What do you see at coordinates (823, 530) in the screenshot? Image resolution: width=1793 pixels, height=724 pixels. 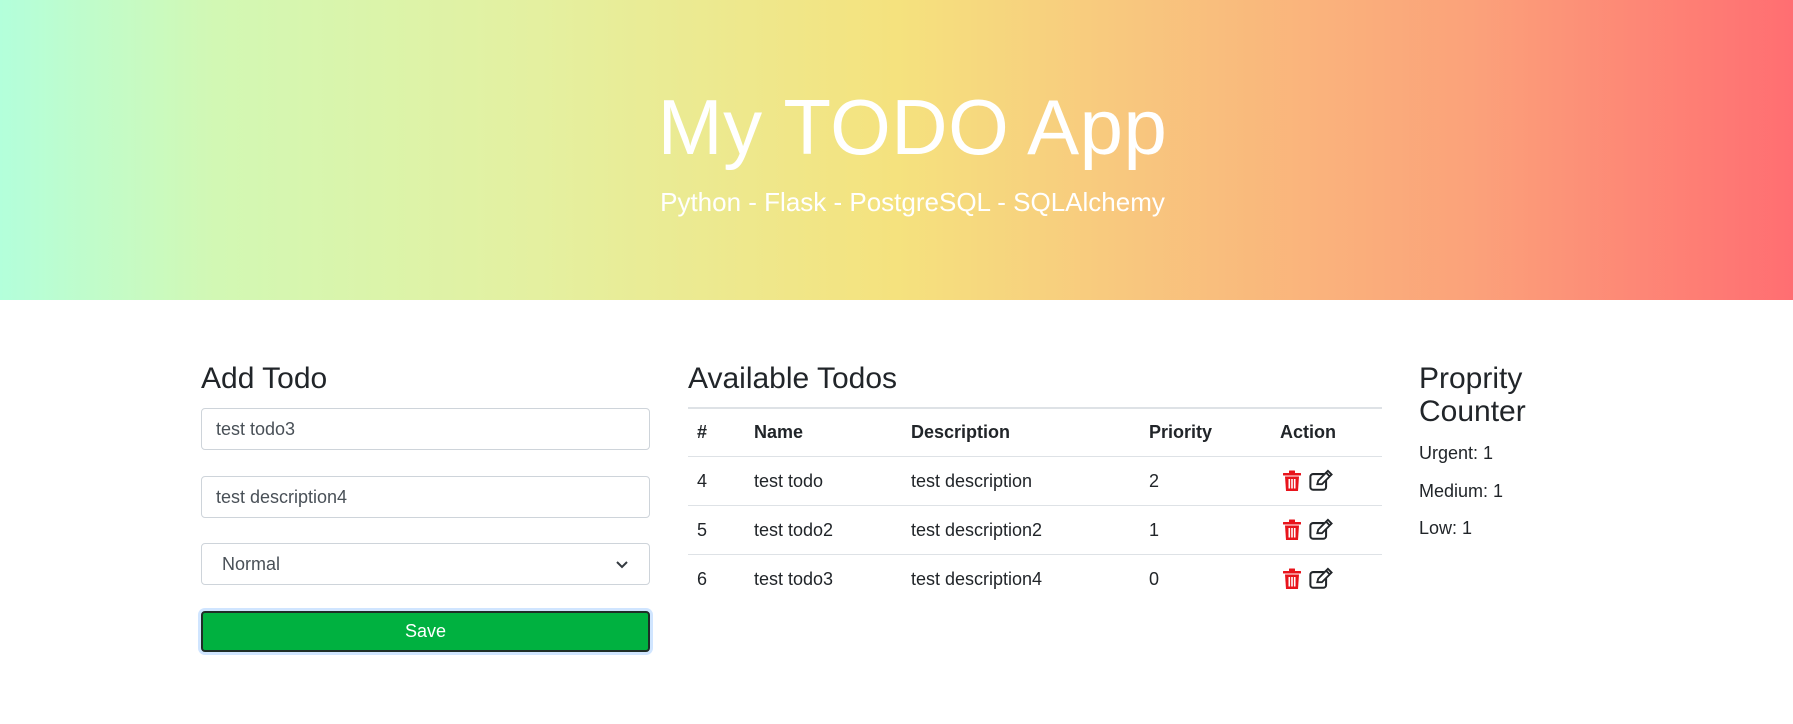 I see `todo-name: test todo2` at bounding box center [823, 530].